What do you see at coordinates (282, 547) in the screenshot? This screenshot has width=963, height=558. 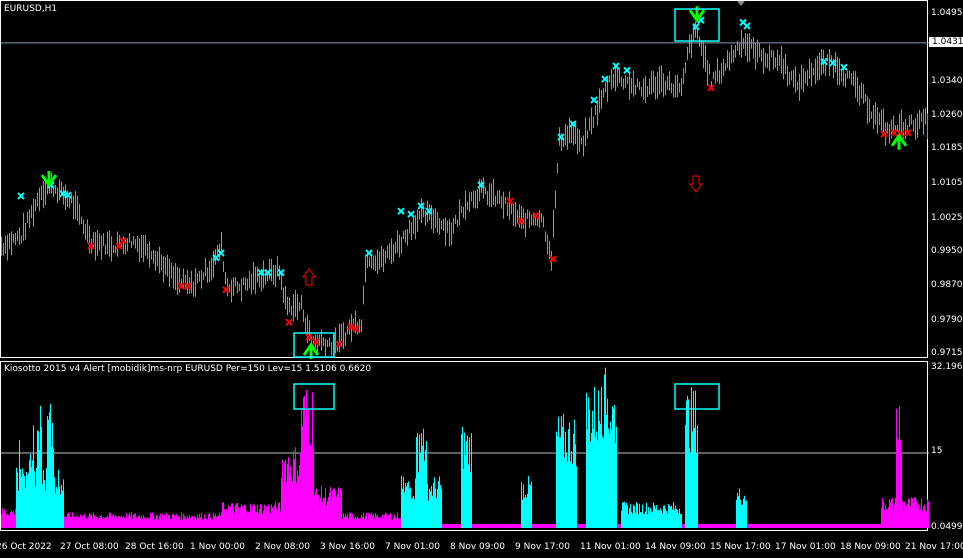 I see `time-tick-label: 2 Nov 08:00` at bounding box center [282, 547].